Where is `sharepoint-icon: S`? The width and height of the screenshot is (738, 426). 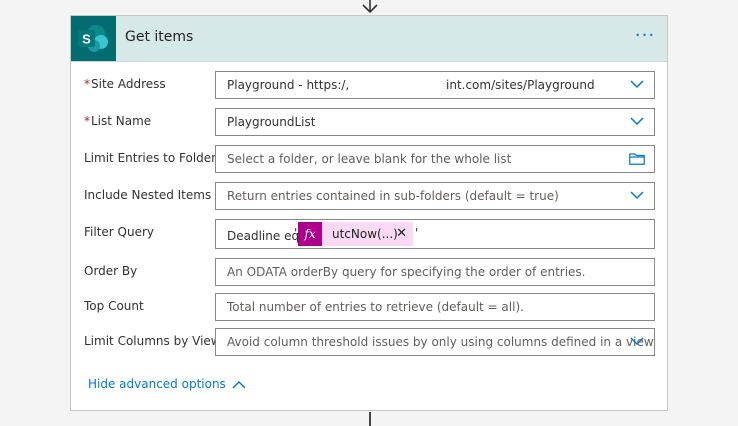 sharepoint-icon: S is located at coordinates (93, 38).